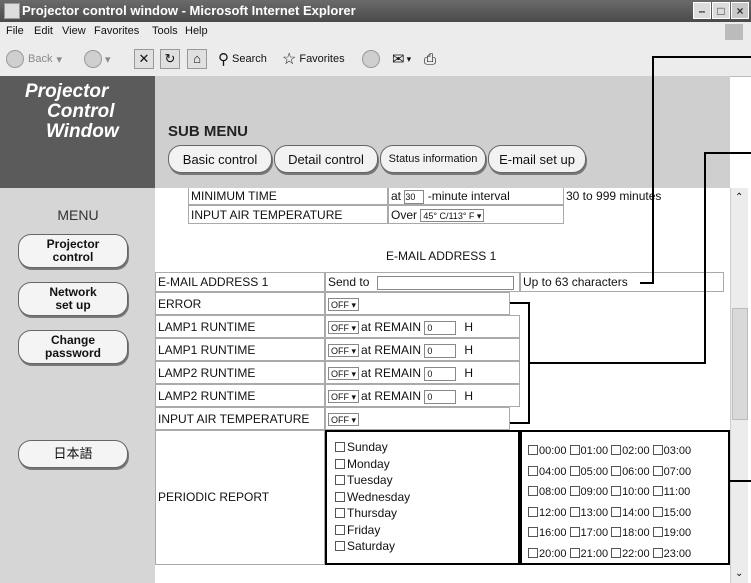 The image size is (751, 583). I want to click on time-checkbox: 07:00, so click(671, 471).